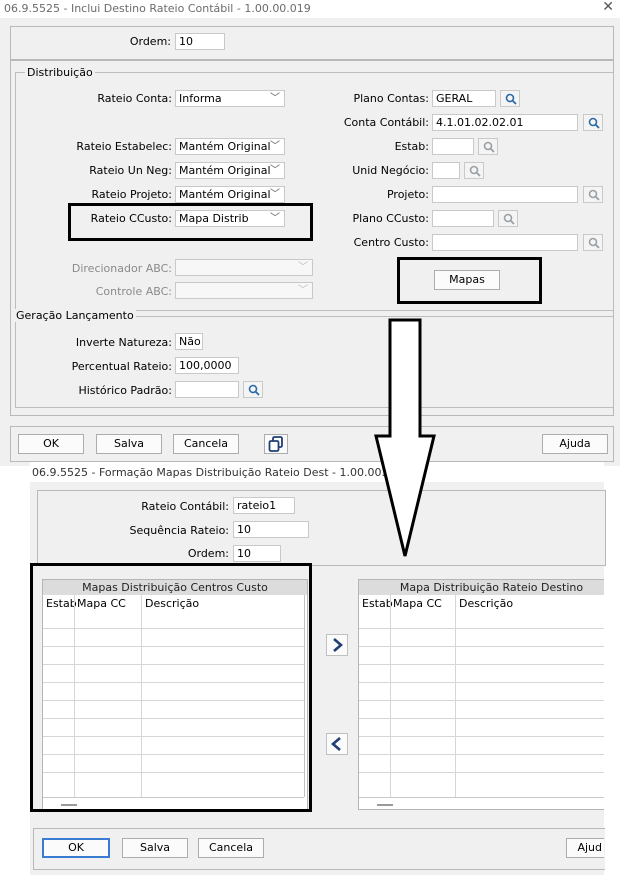 The image size is (620, 875). Describe the element at coordinates (337, 645) in the screenshot. I see `arrow-right-icon` at that location.